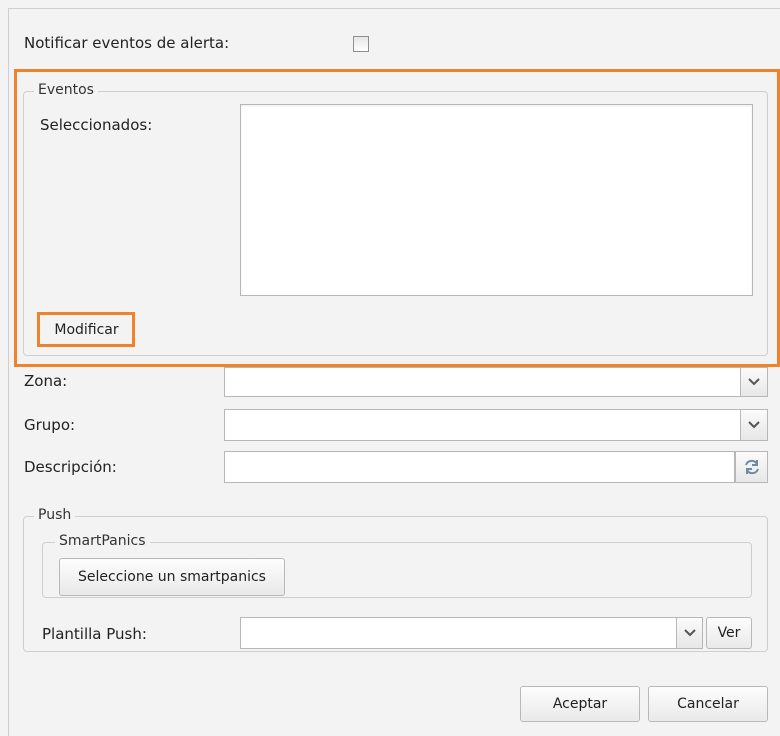  I want to click on notify-checkbox, so click(361, 44).